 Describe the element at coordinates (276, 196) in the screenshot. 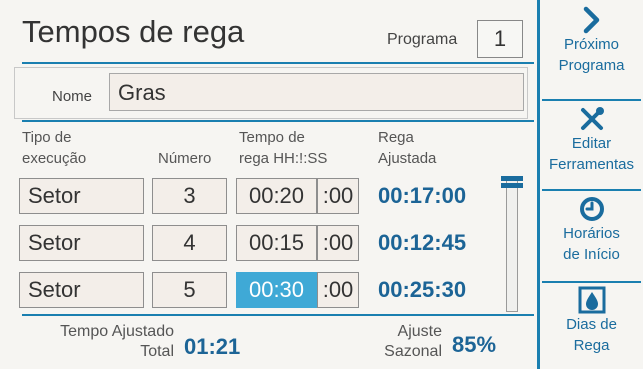

I see `row-1-time-hhmm-field: 00:20` at that location.